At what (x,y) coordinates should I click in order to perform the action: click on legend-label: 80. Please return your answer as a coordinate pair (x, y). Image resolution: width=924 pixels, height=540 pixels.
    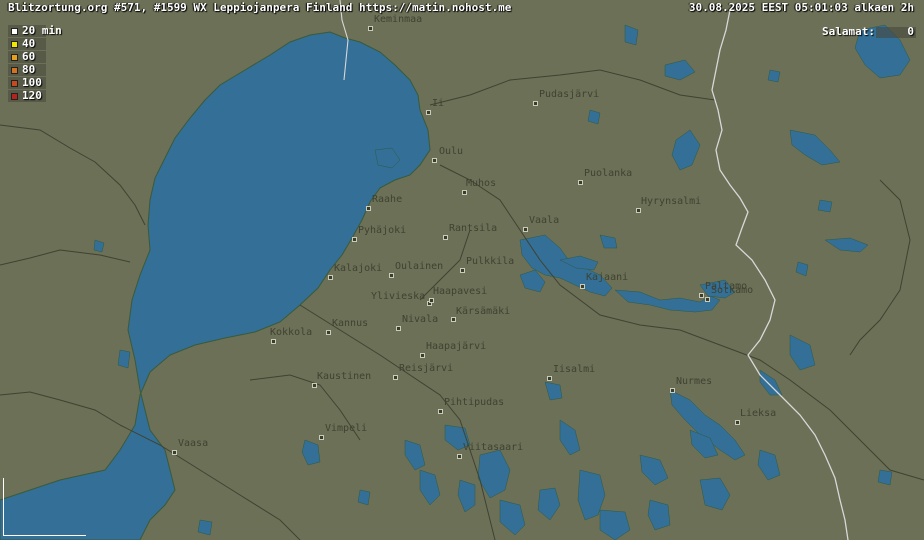
    Looking at the image, I should click on (29, 69).